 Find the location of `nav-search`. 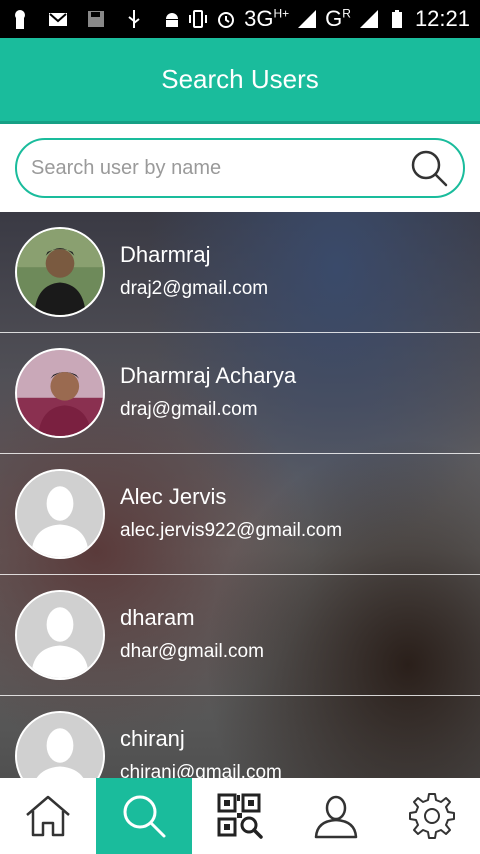

nav-search is located at coordinates (144, 816).